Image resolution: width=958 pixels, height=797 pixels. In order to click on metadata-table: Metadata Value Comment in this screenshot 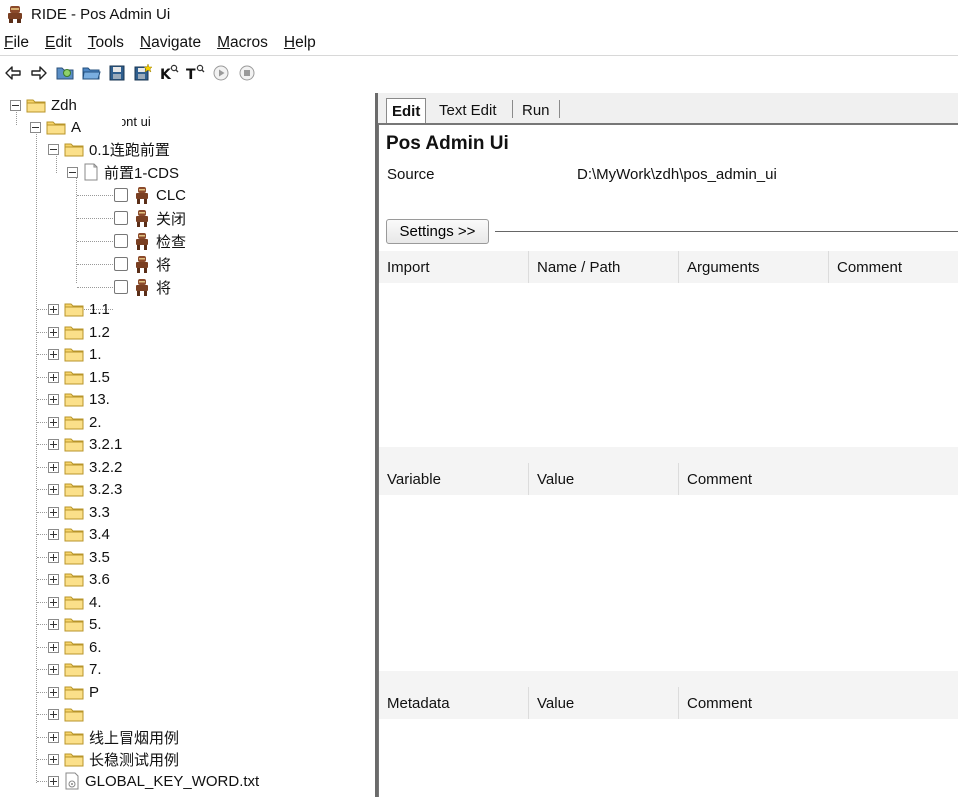, I will do `click(668, 742)`.